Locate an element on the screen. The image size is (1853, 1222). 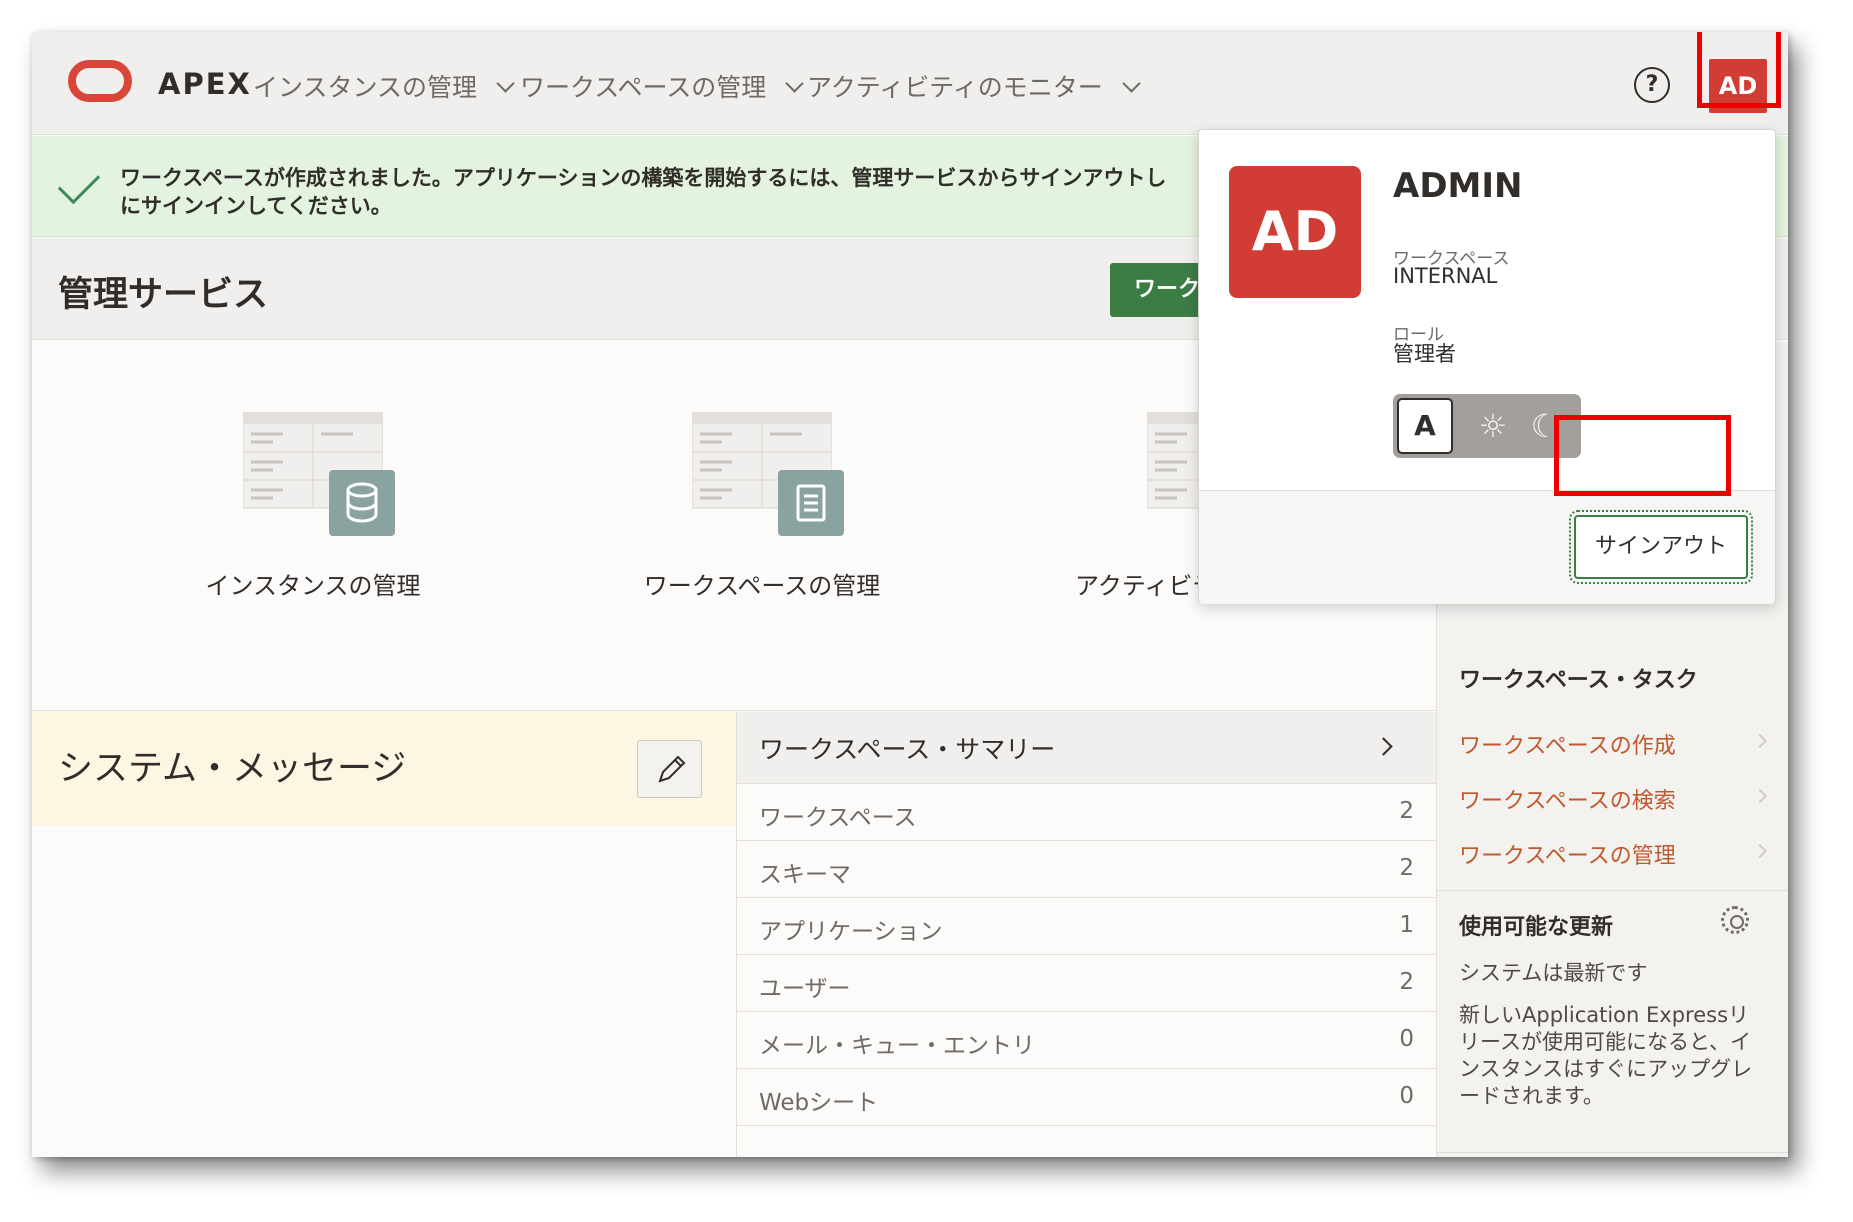
link-label: ワークスペースの管理 is located at coordinates (1567, 856).